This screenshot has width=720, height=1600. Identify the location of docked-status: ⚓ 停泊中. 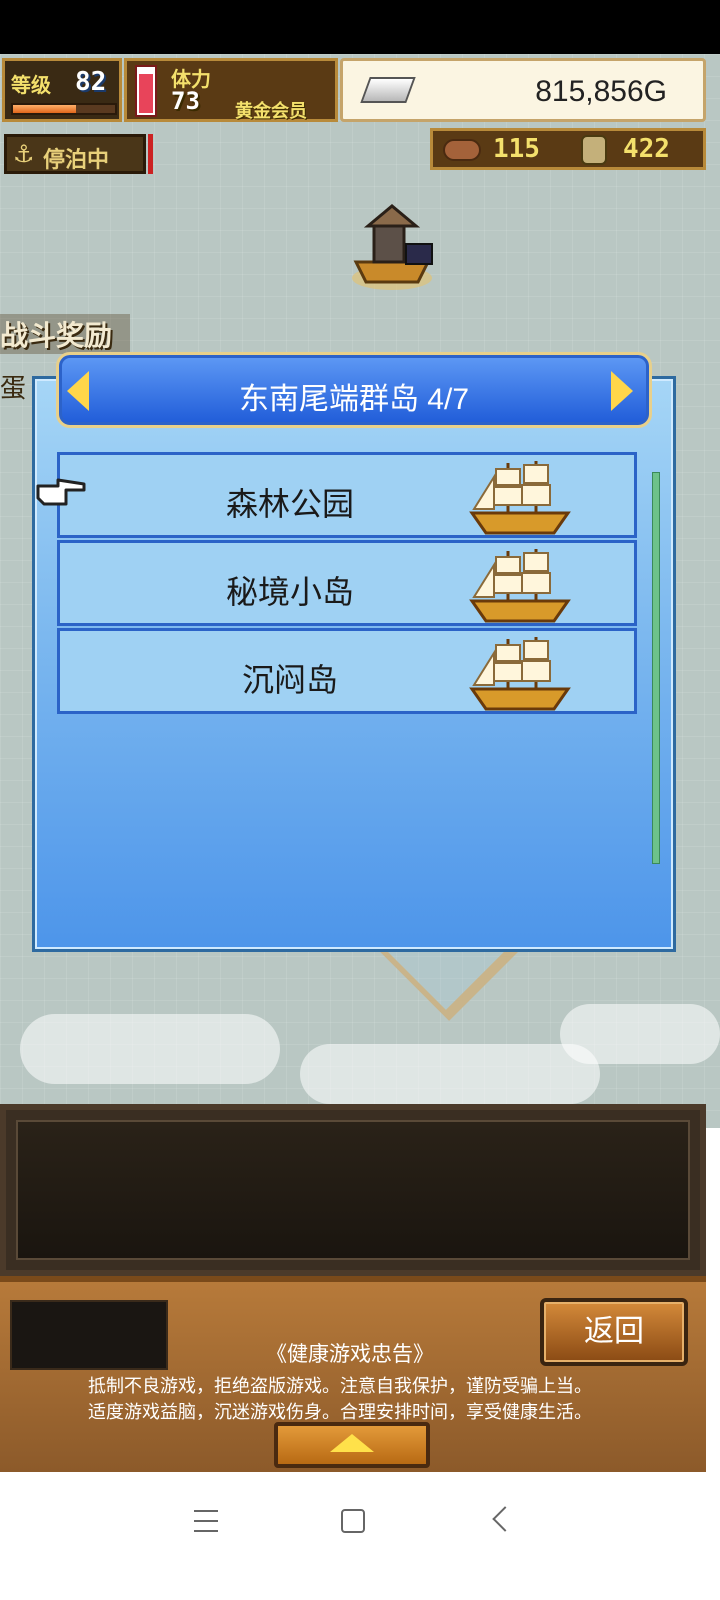
(75, 154).